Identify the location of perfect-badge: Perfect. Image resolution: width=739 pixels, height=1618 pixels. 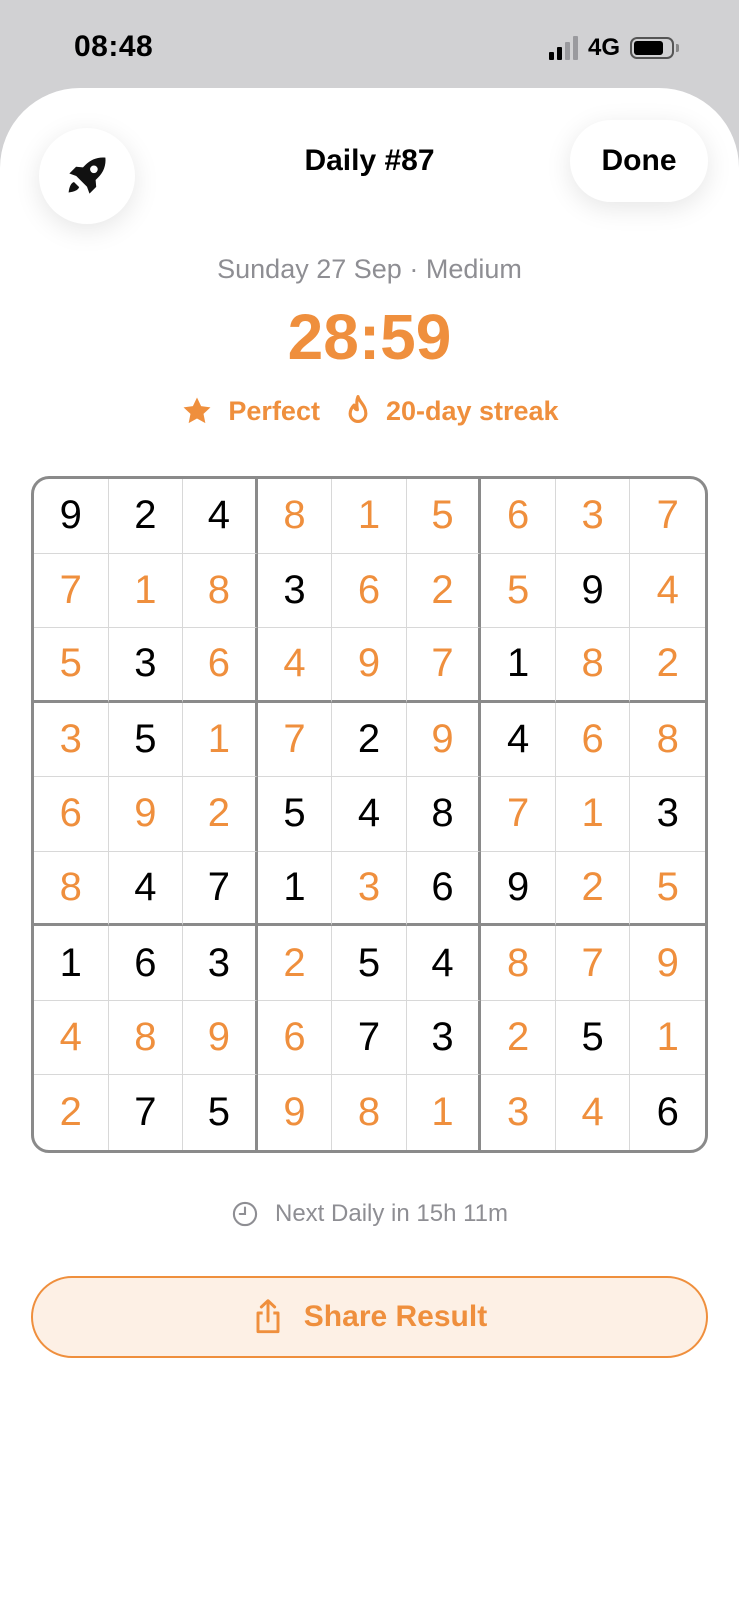
(250, 411).